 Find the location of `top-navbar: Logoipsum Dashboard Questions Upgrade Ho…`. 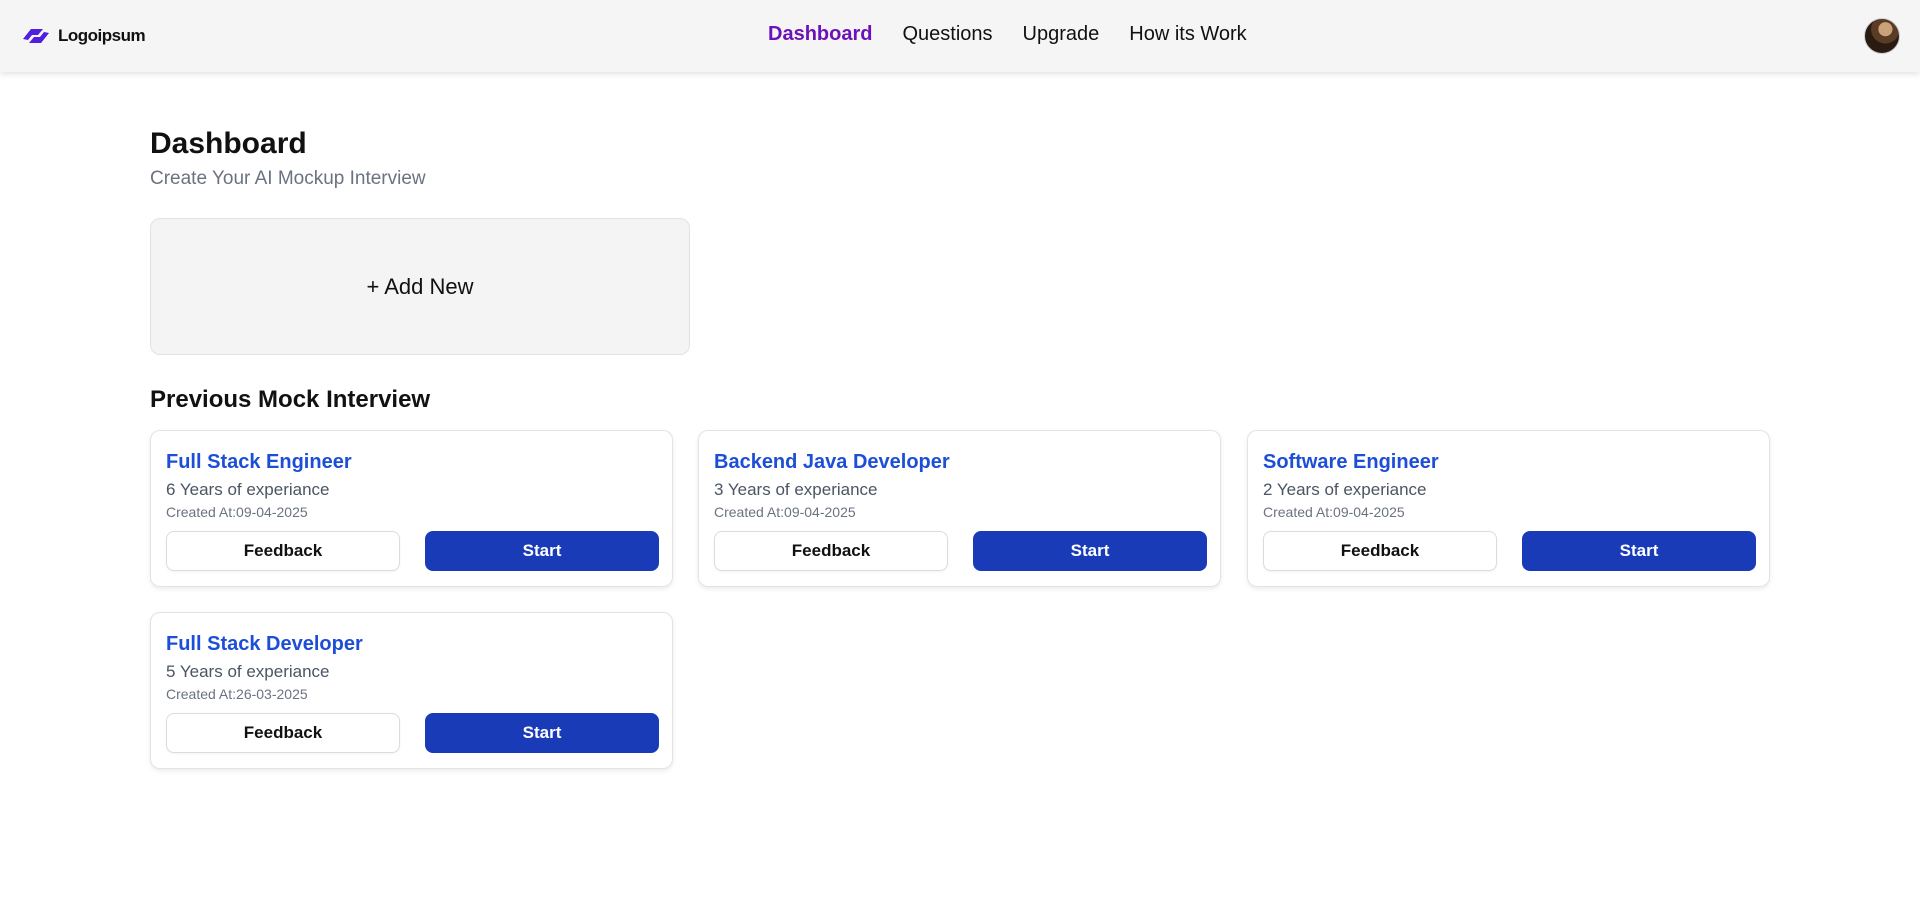

top-navbar: Logoipsum Dashboard Questions Upgrade Ho… is located at coordinates (960, 36).